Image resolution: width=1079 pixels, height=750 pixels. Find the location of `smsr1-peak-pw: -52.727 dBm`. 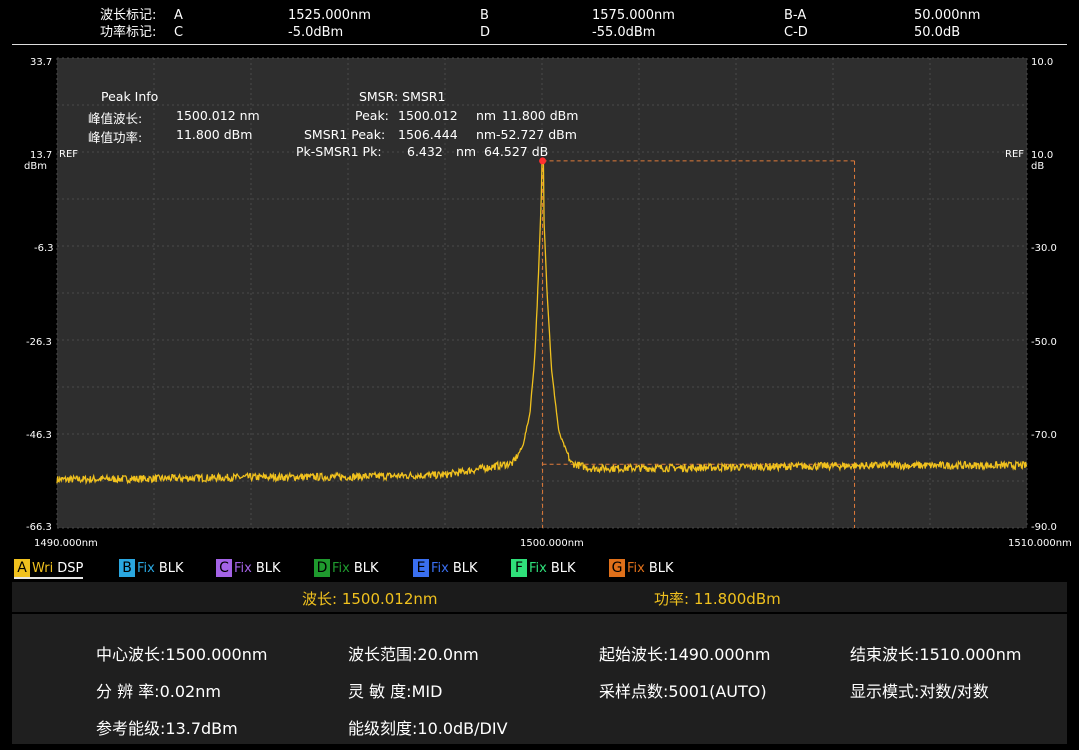

smsr1-peak-pw: -52.727 dBm is located at coordinates (536, 134).